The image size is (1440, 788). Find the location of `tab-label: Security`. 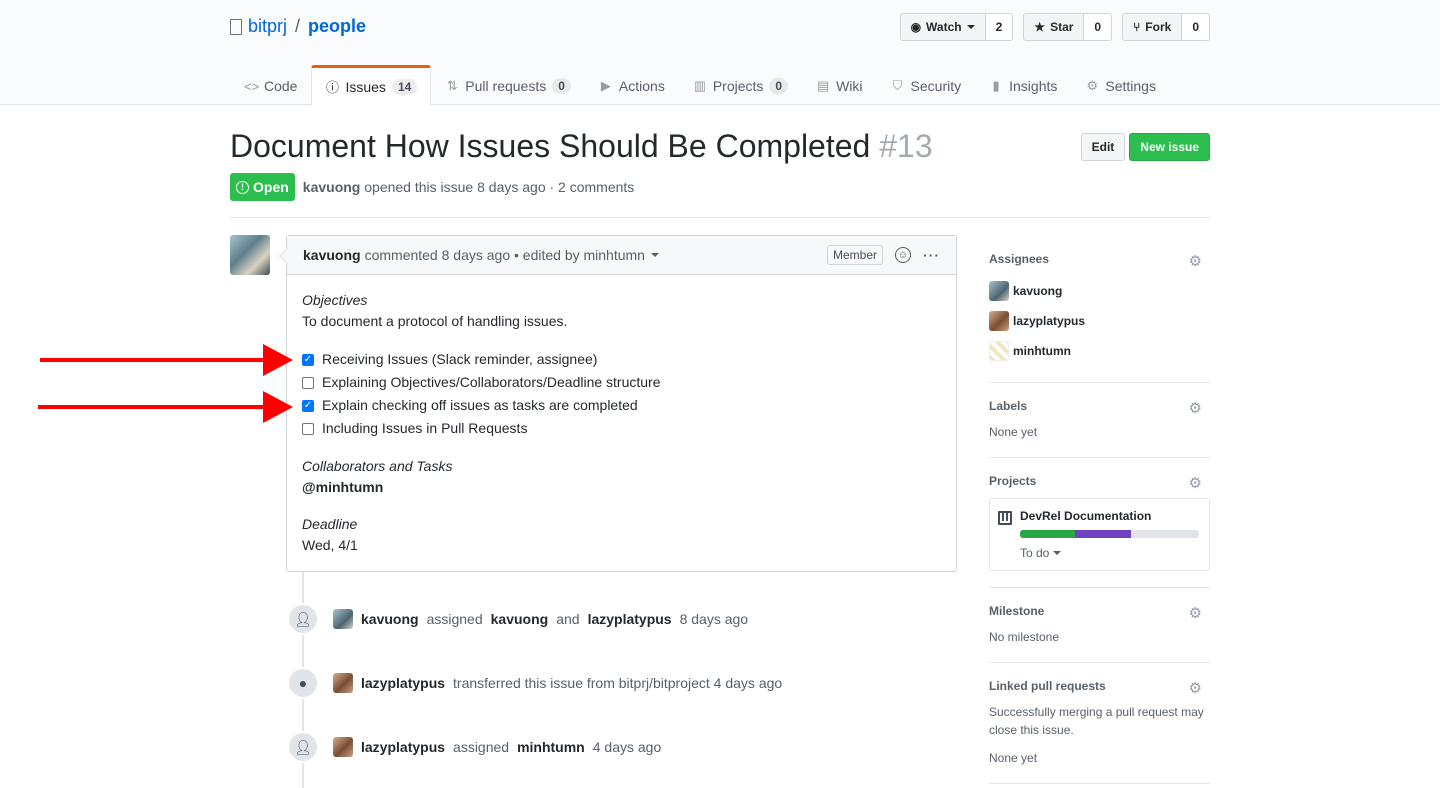

tab-label: Security is located at coordinates (936, 86).